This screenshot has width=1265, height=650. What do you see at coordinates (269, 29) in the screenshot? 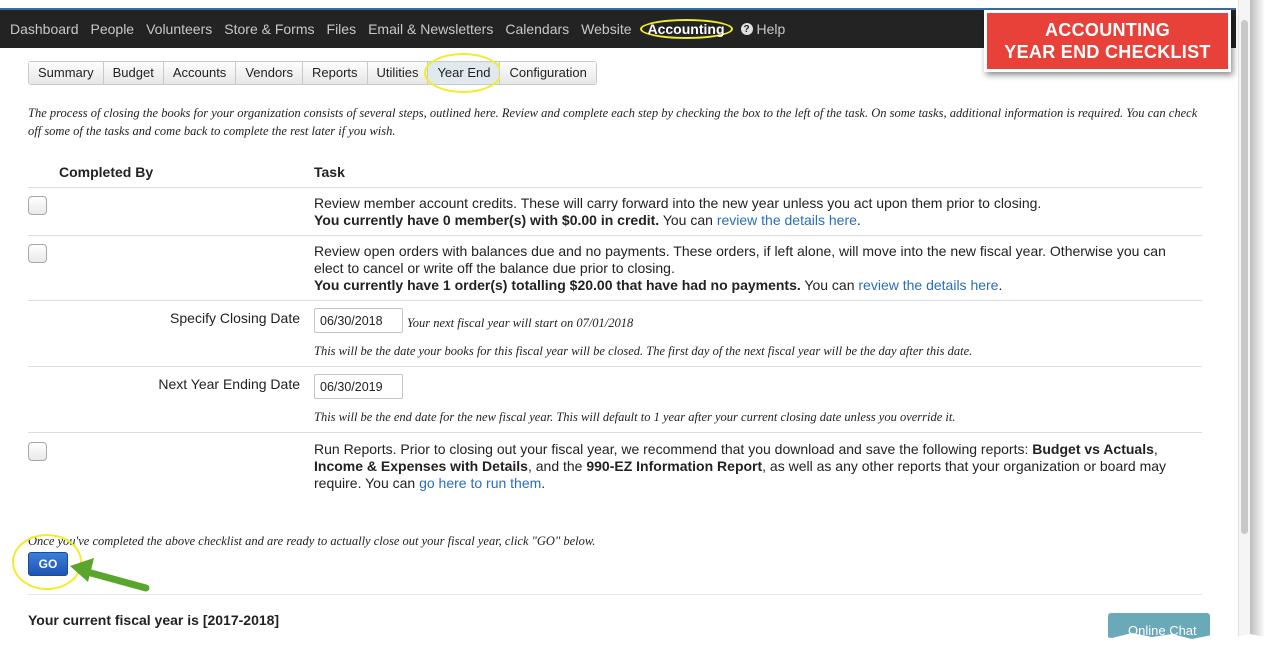
I see `nav-store-forms: Store & Forms` at bounding box center [269, 29].